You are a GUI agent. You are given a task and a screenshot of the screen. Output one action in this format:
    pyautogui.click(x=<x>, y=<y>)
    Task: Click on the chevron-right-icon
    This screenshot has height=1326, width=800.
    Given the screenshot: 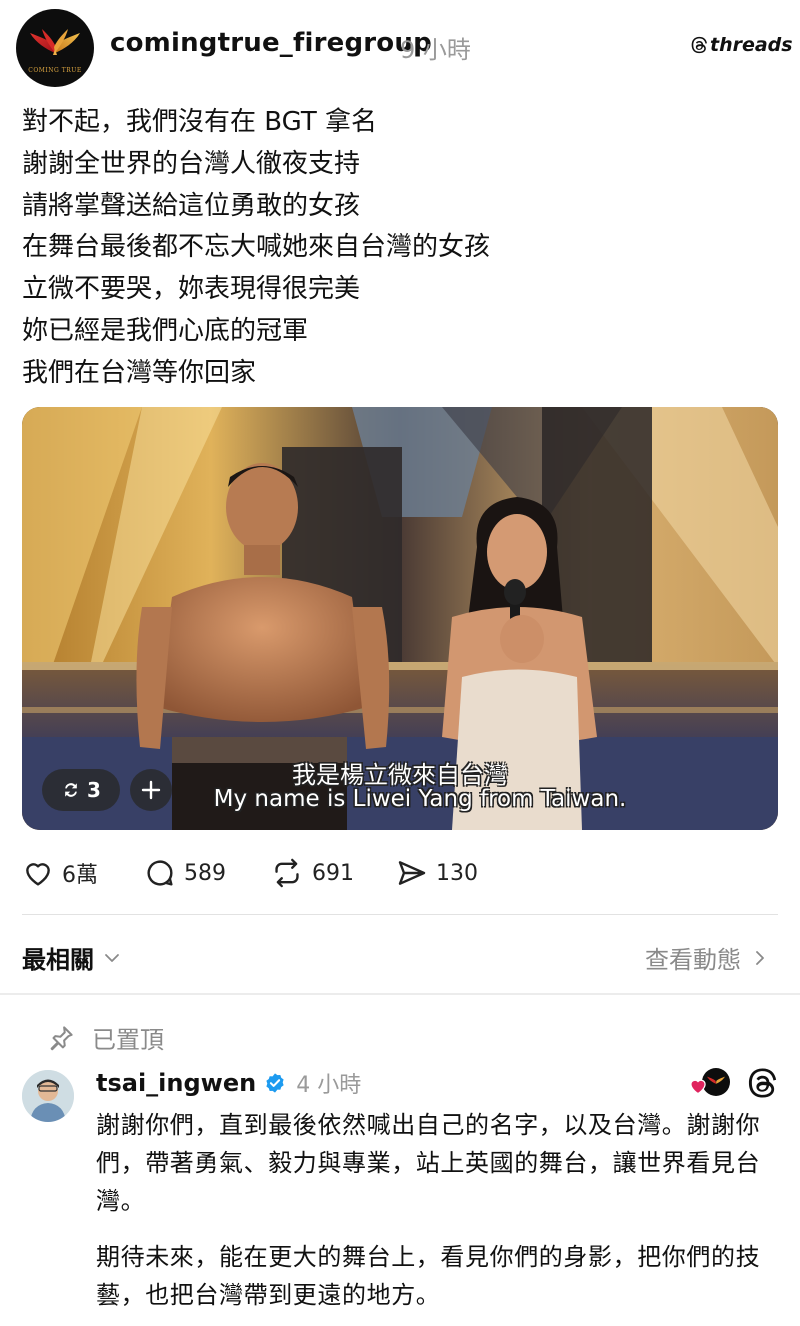 What is the action you would take?
    pyautogui.click(x=760, y=957)
    